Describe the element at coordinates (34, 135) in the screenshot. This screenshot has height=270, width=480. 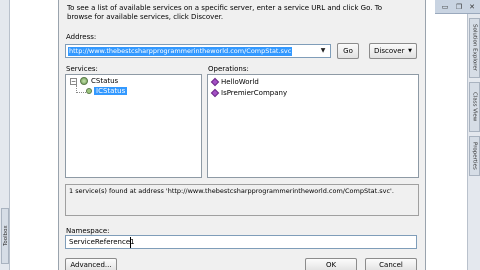
I see `editor-area` at that location.